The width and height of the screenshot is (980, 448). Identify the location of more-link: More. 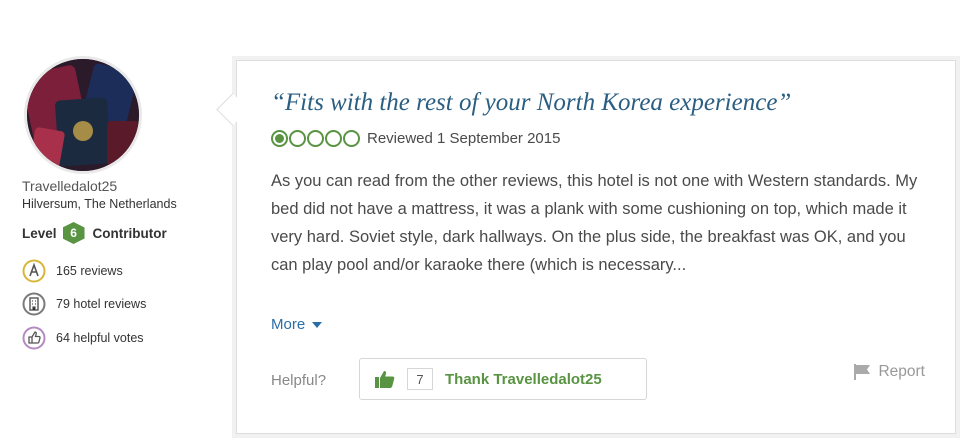
(297, 324).